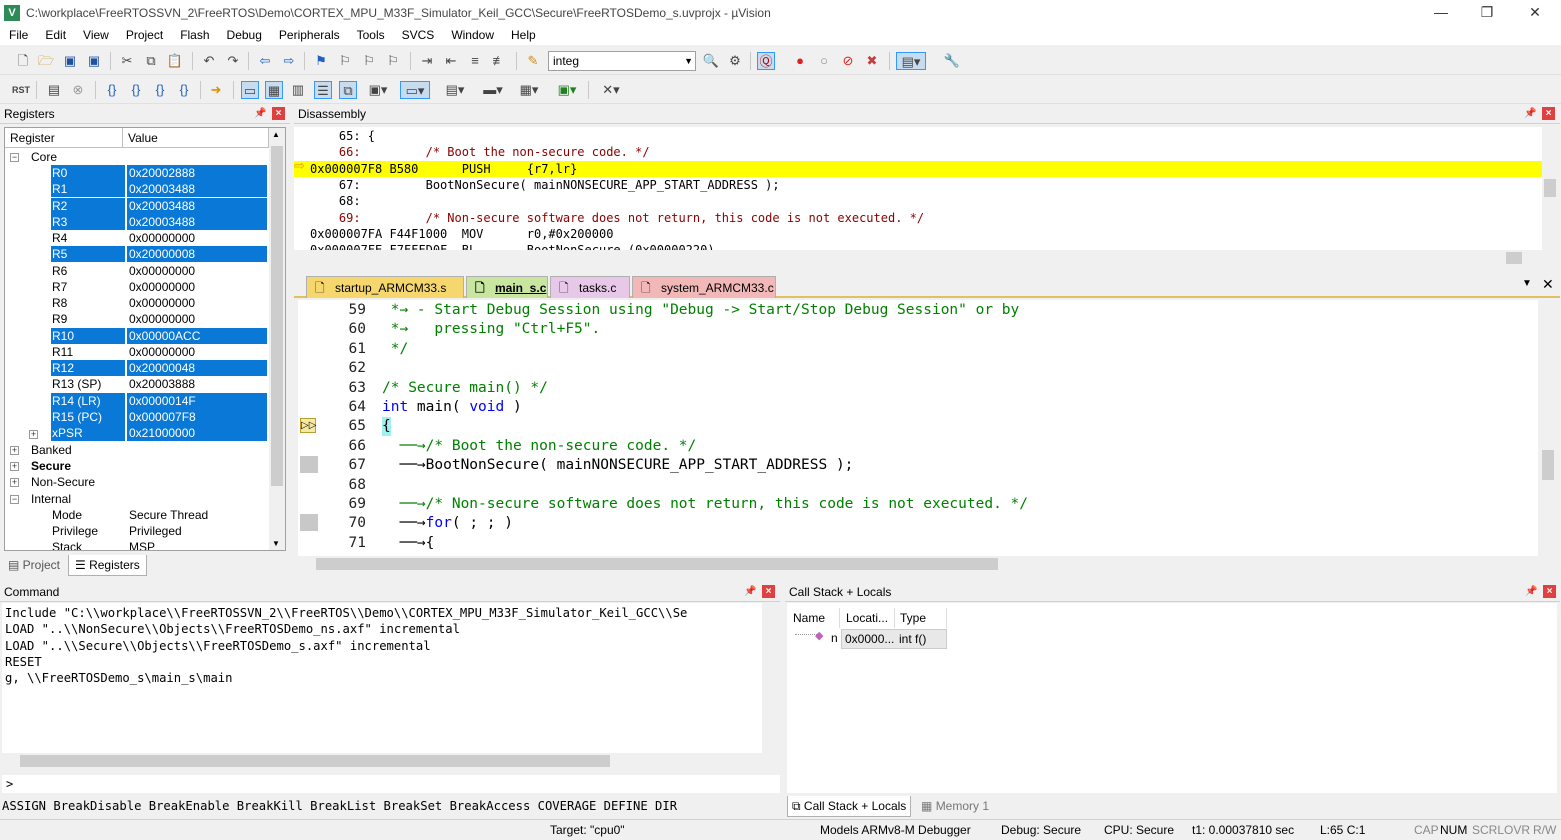 Image resolution: width=1561 pixels, height=840 pixels. What do you see at coordinates (918, 427) in the screenshot?
I see `code-line: 65{` at bounding box center [918, 427].